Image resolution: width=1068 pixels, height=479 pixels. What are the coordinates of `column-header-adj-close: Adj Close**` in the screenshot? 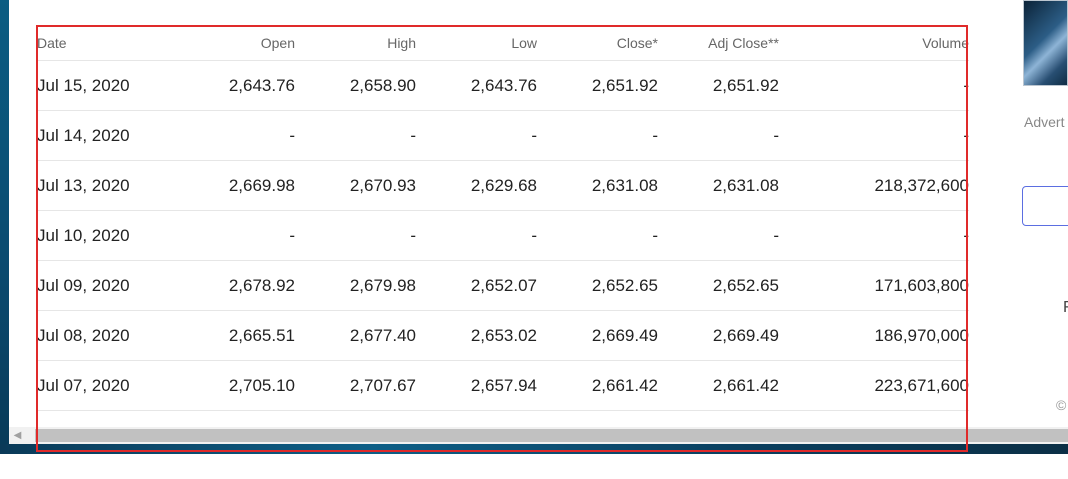 It's located at (718, 43).